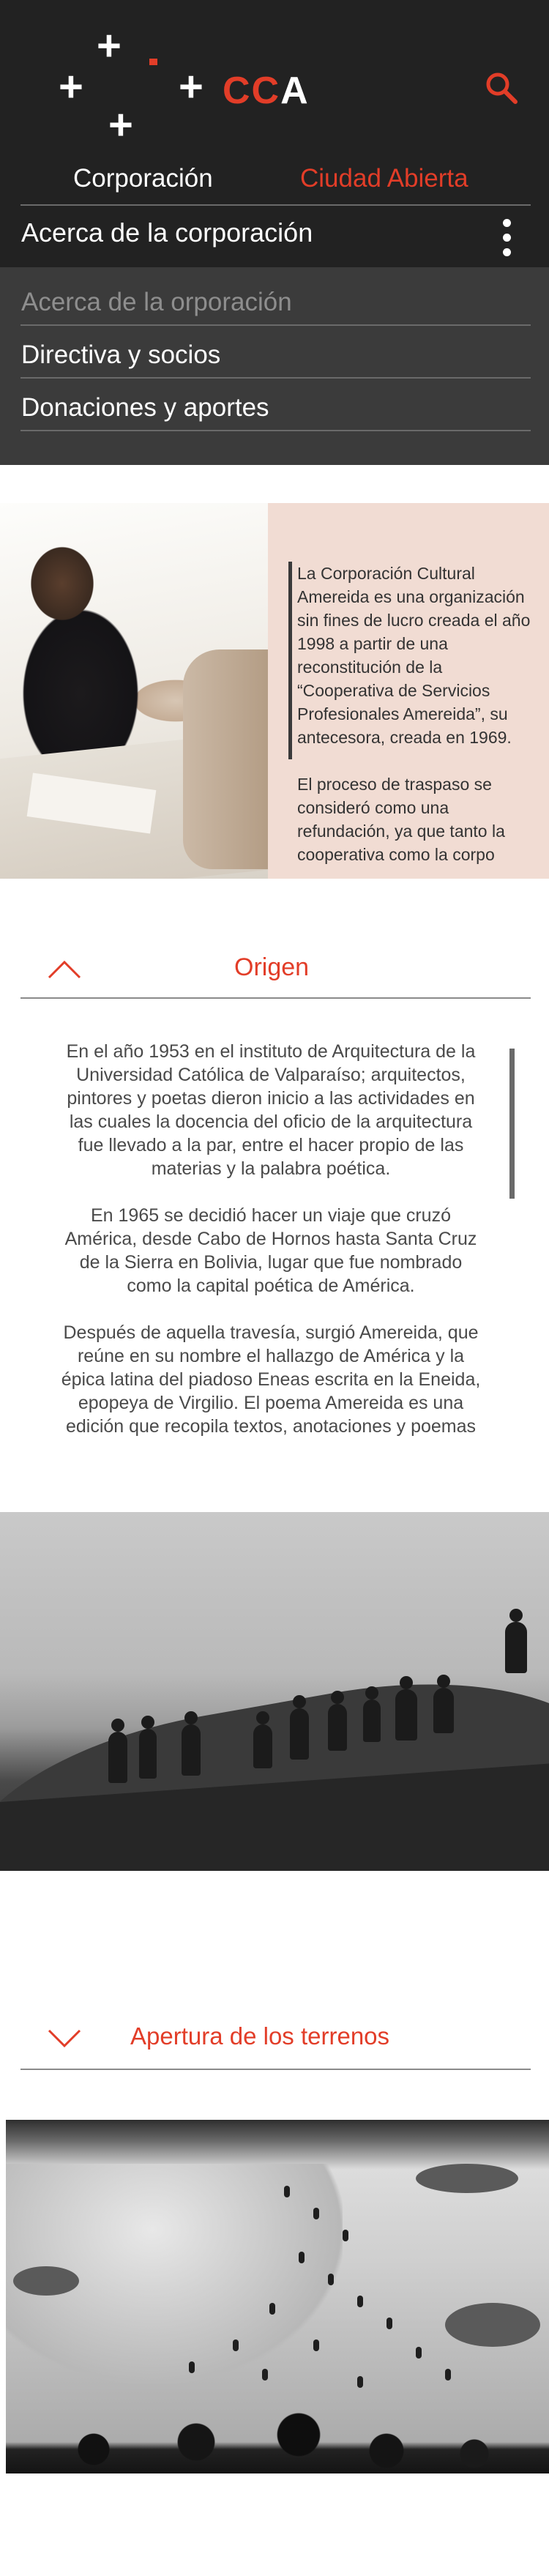 This screenshot has height=2576, width=549. Describe the element at coordinates (64, 969) in the screenshot. I see `chevron-up-icon` at that location.